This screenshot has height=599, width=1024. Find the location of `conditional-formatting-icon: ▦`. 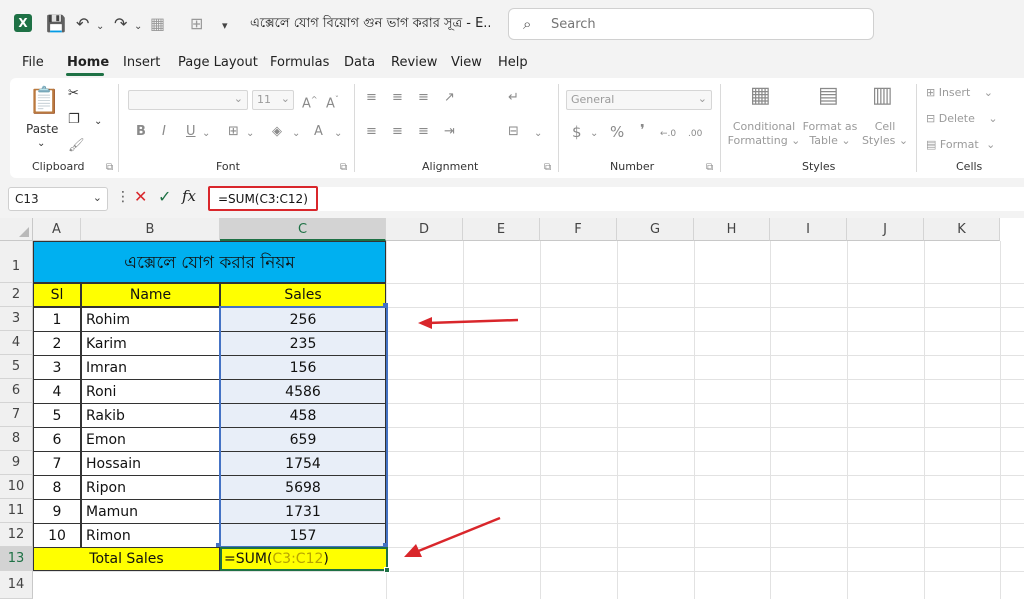

conditional-formatting-icon: ▦ is located at coordinates (760, 96).